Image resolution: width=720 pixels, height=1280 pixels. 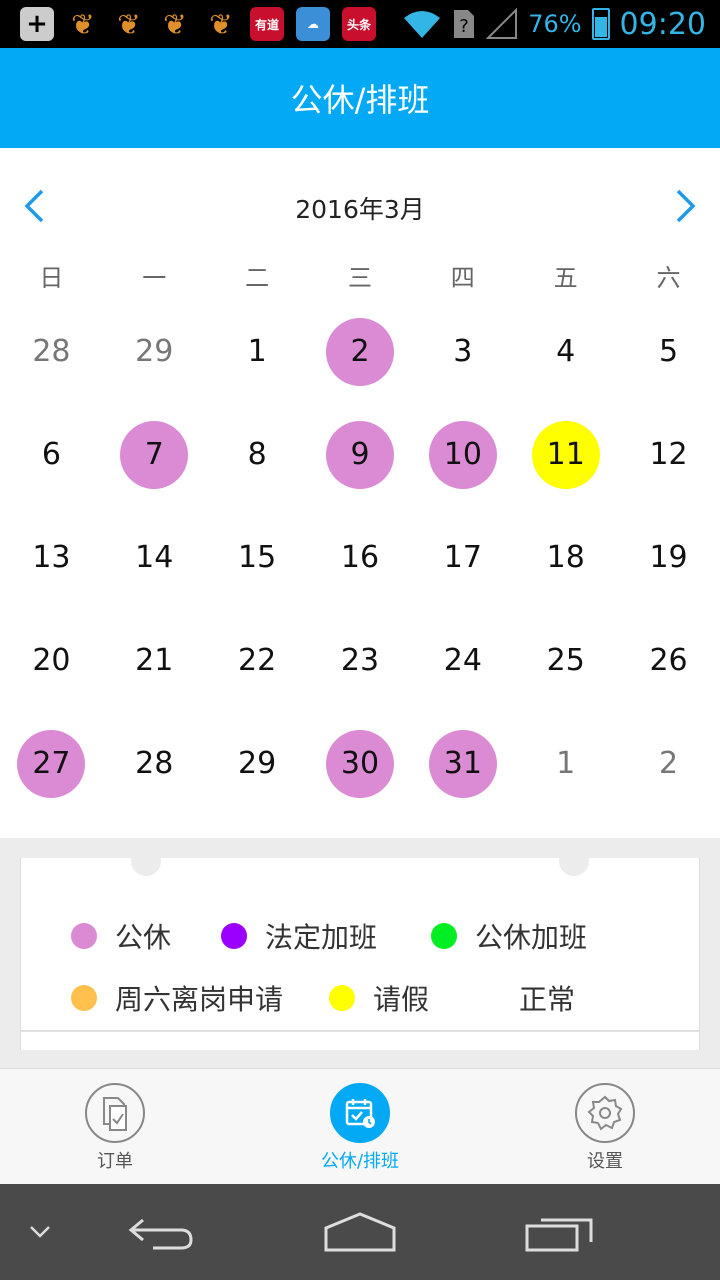 I want to click on day-number: 2, so click(x=669, y=763).